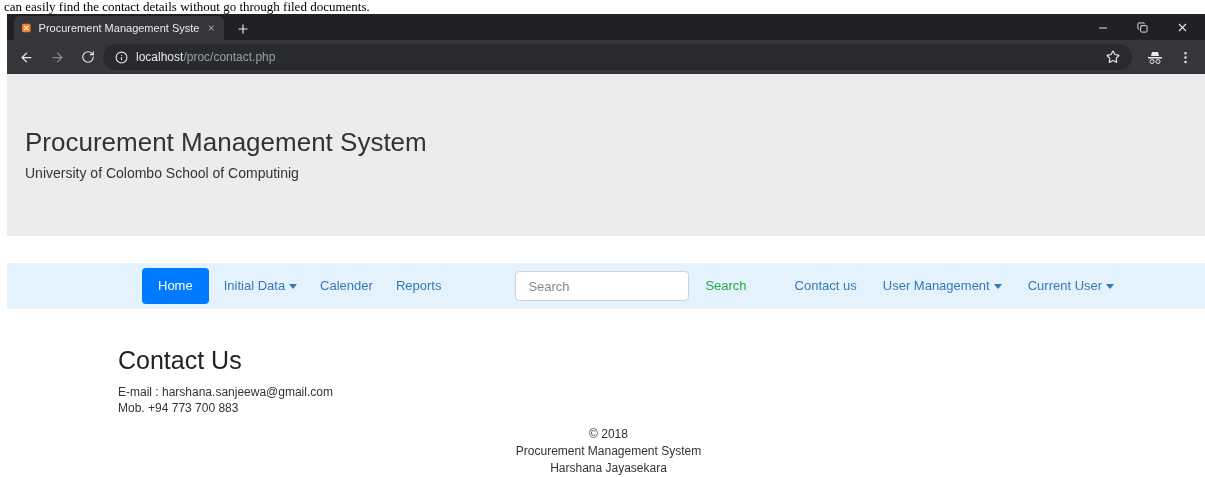 The width and height of the screenshot is (1205, 477). Describe the element at coordinates (260, 286) in the screenshot. I see `nav-link: Initial Data` at that location.